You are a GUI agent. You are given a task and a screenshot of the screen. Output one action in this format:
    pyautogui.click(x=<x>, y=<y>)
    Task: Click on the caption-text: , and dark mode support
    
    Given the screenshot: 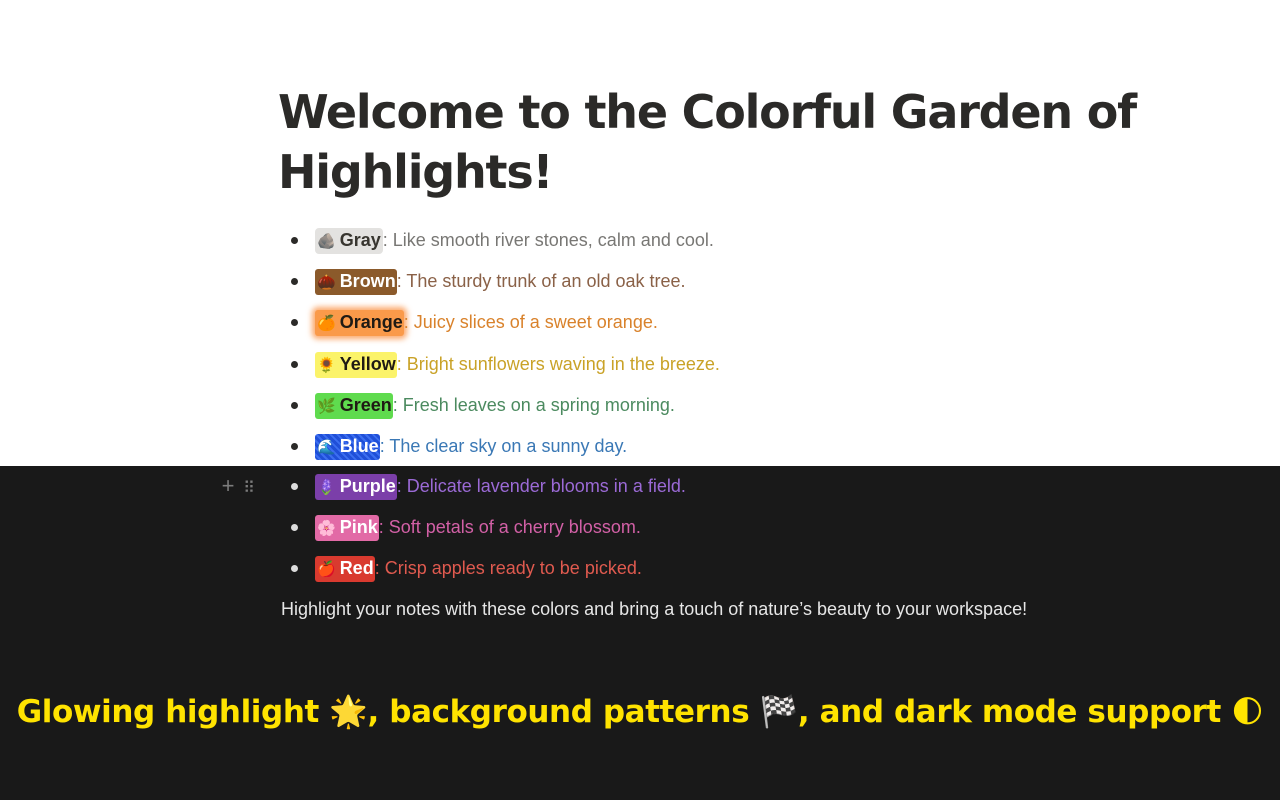 What is the action you would take?
    pyautogui.click(x=1014, y=712)
    